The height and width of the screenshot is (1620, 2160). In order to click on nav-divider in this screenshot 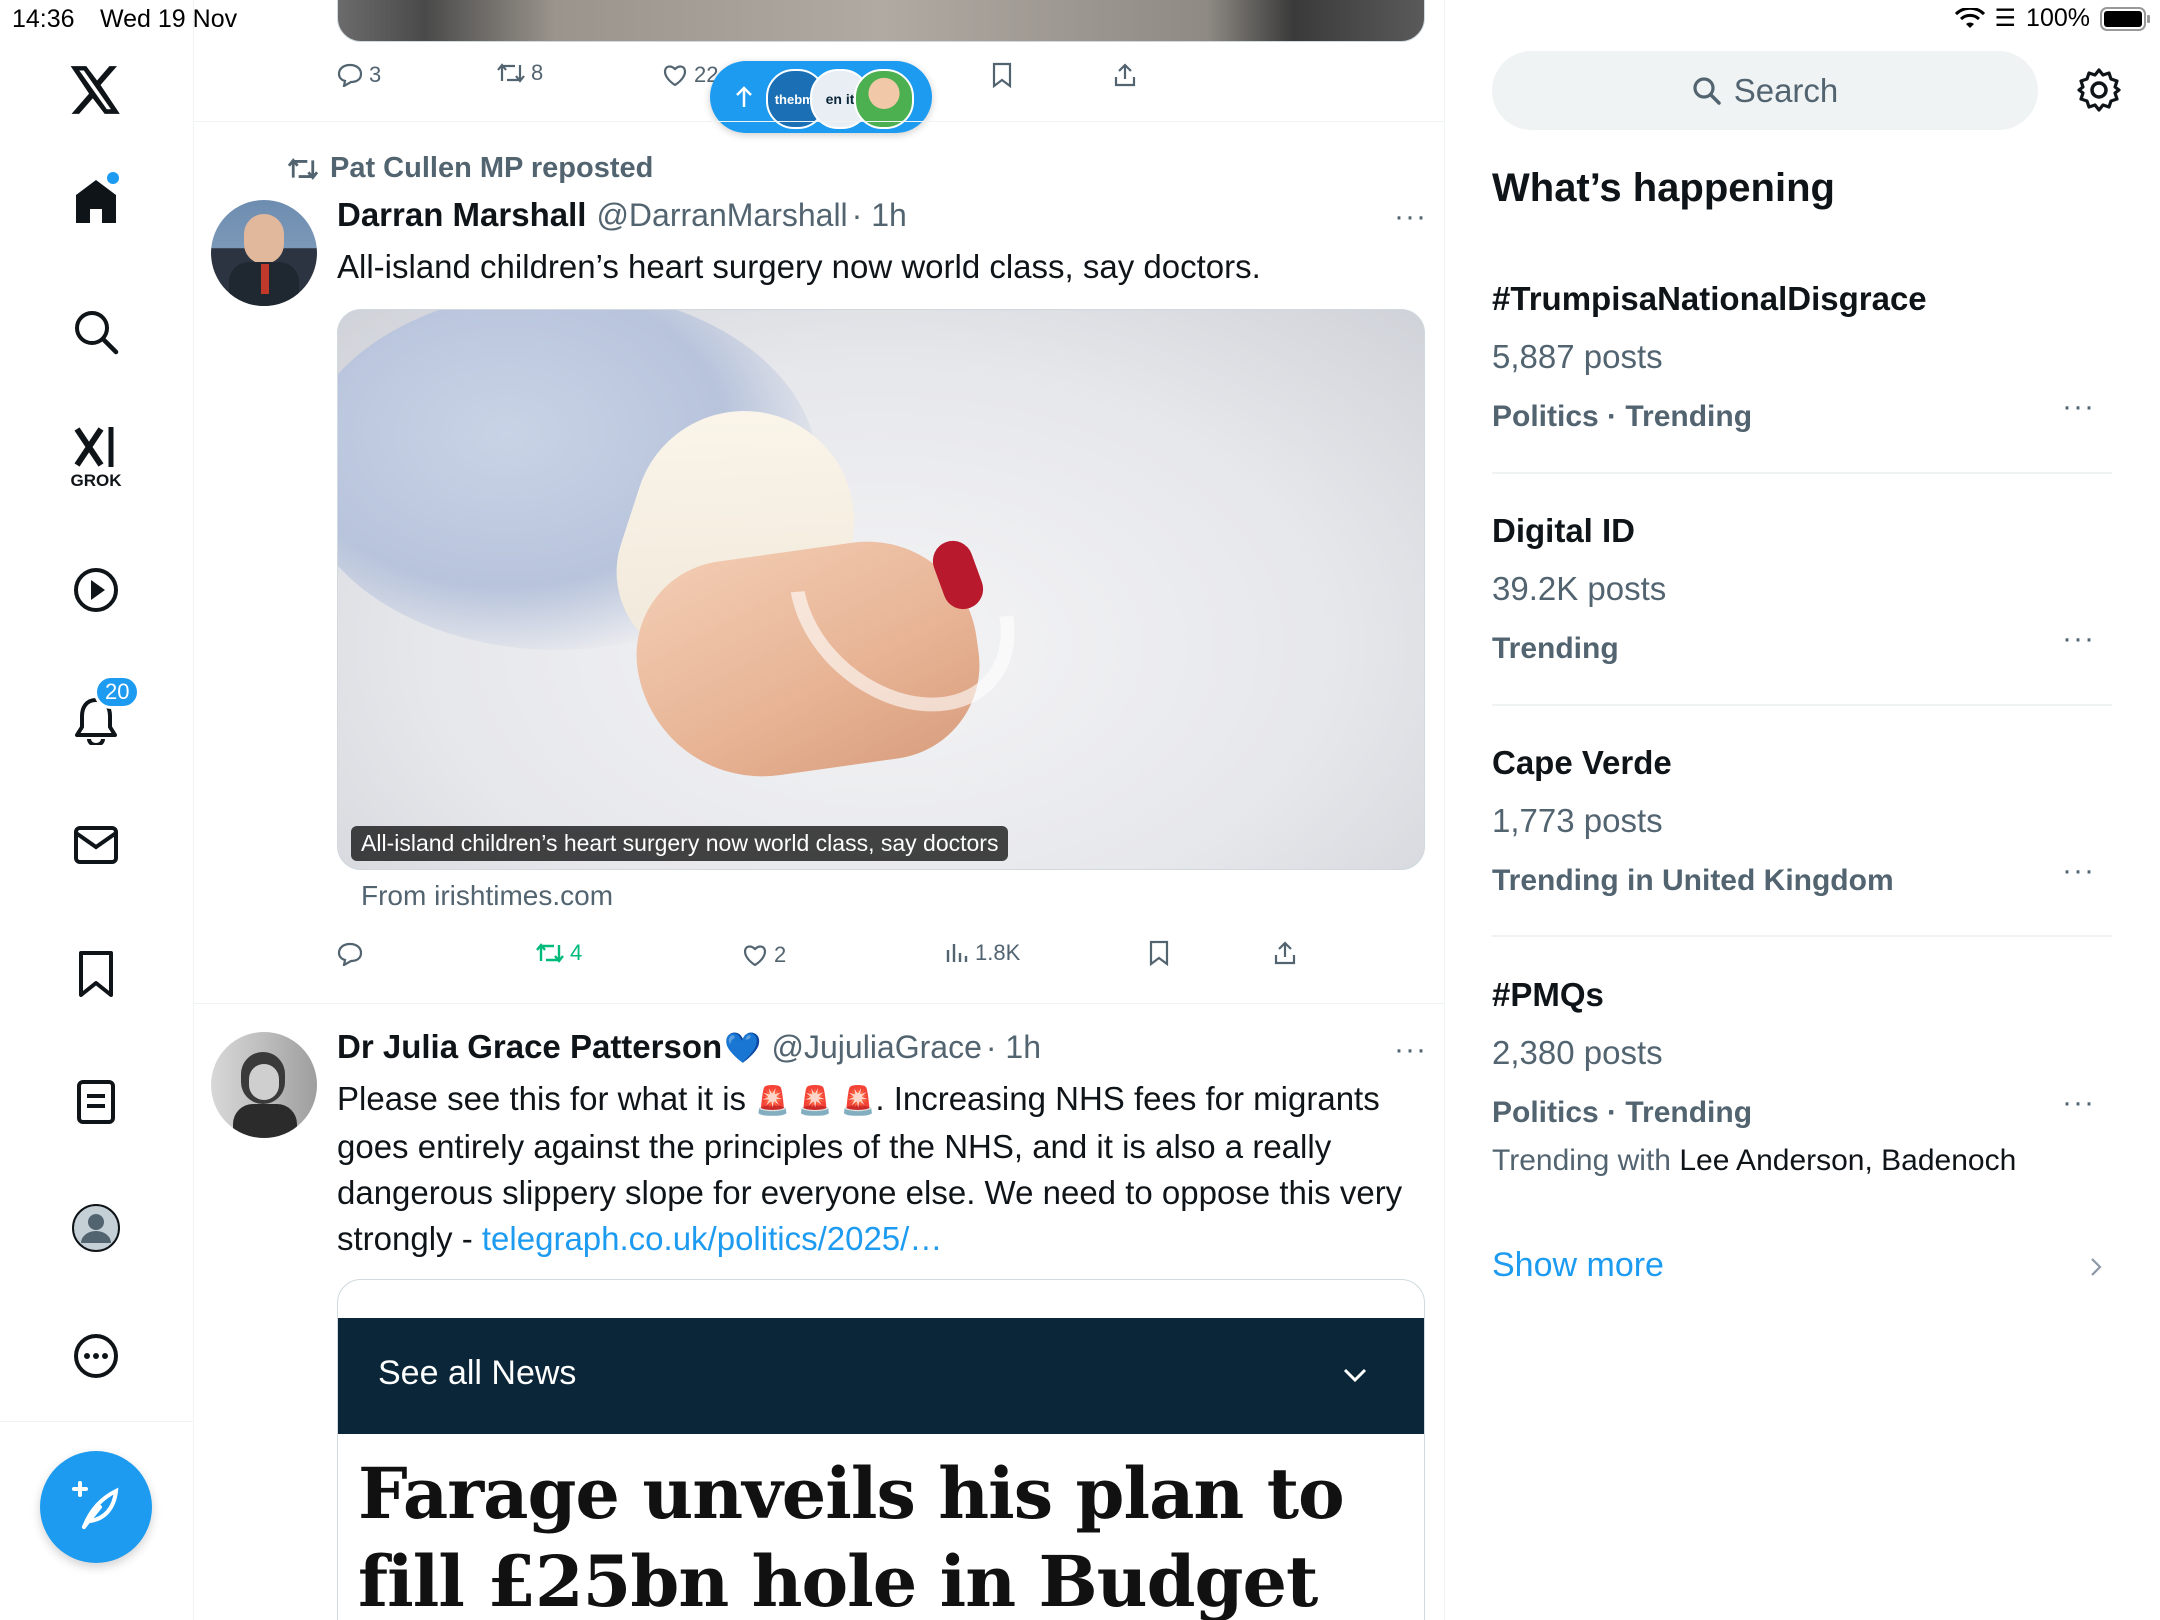, I will do `click(96, 1421)`.